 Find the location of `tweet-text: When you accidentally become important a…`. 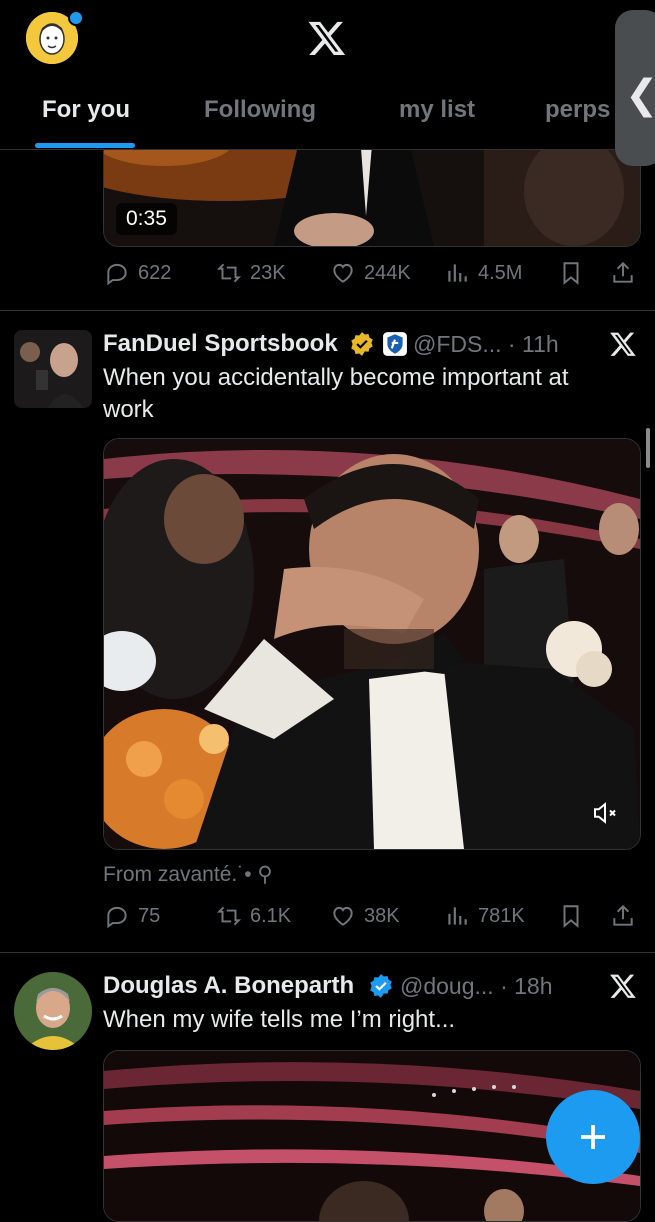

tweet-text: When you accidentally become important a… is located at coordinates (336, 393).